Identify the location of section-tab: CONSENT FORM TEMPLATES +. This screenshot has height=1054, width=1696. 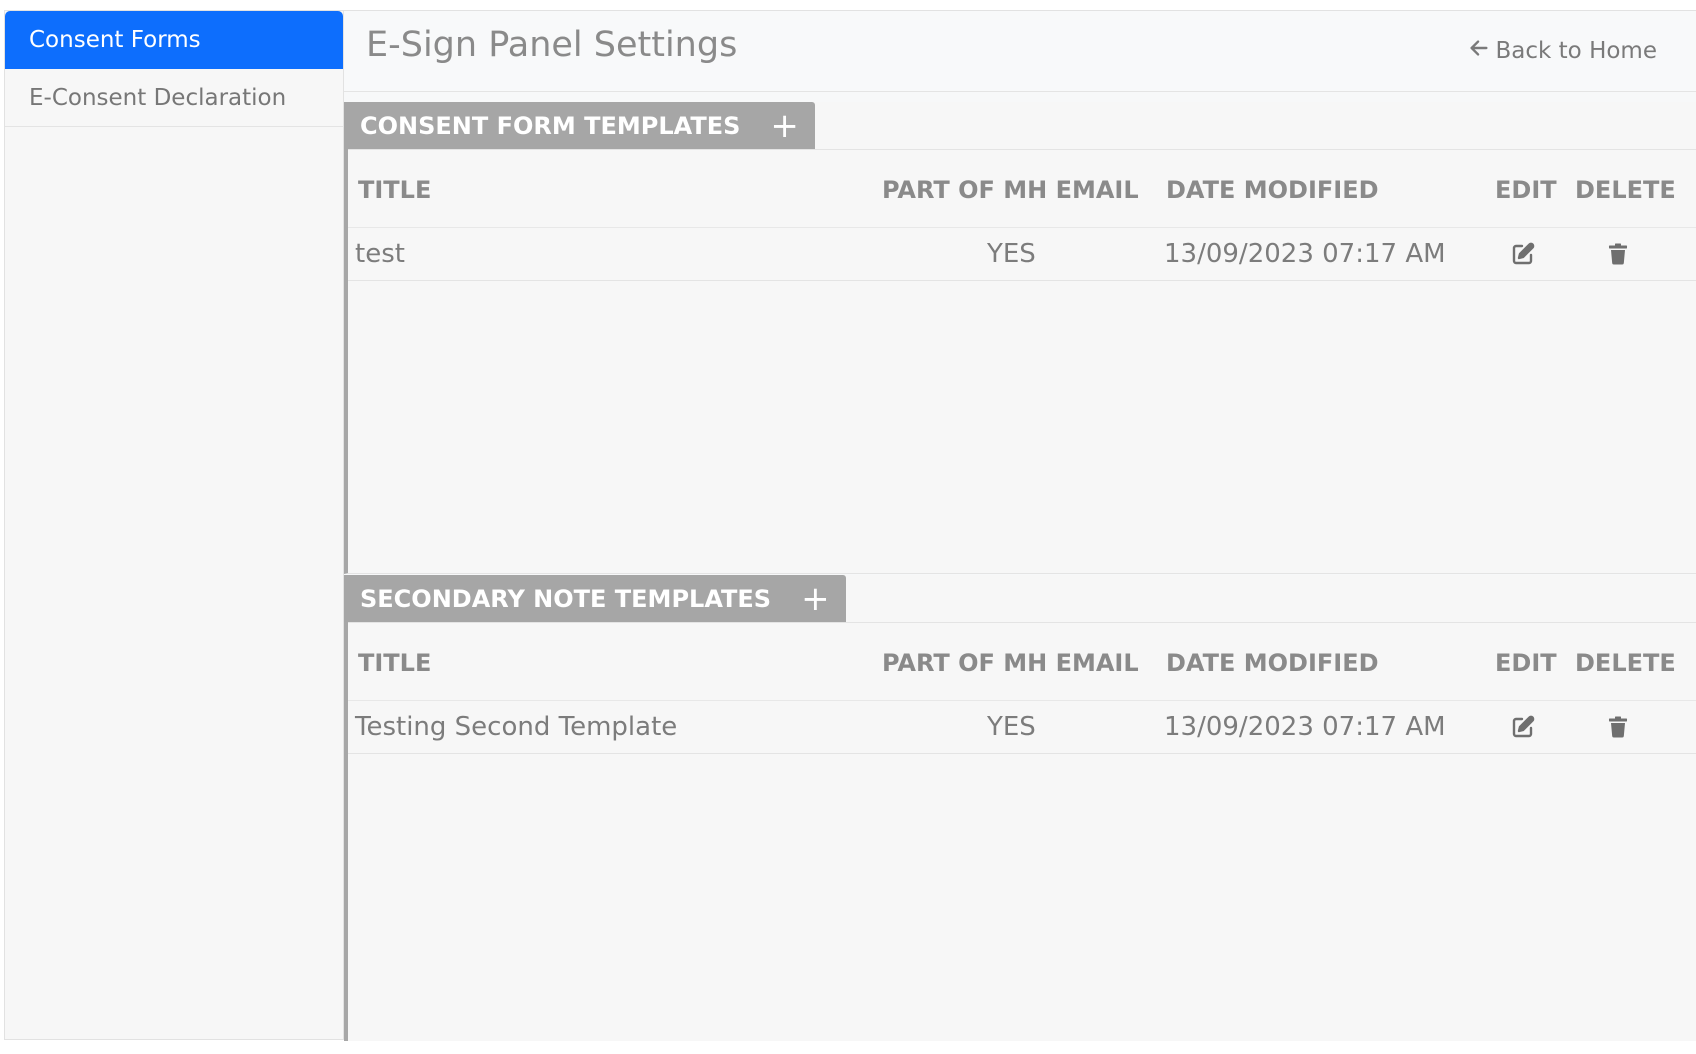
(579, 125).